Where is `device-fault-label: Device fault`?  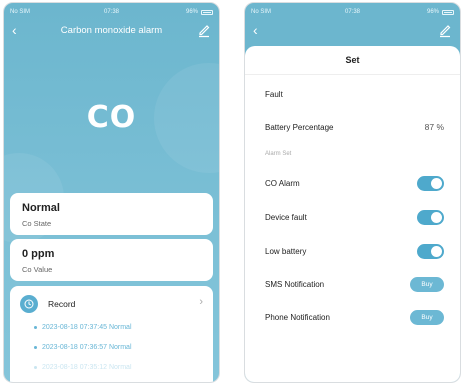
device-fault-label: Device fault is located at coordinates (286, 217).